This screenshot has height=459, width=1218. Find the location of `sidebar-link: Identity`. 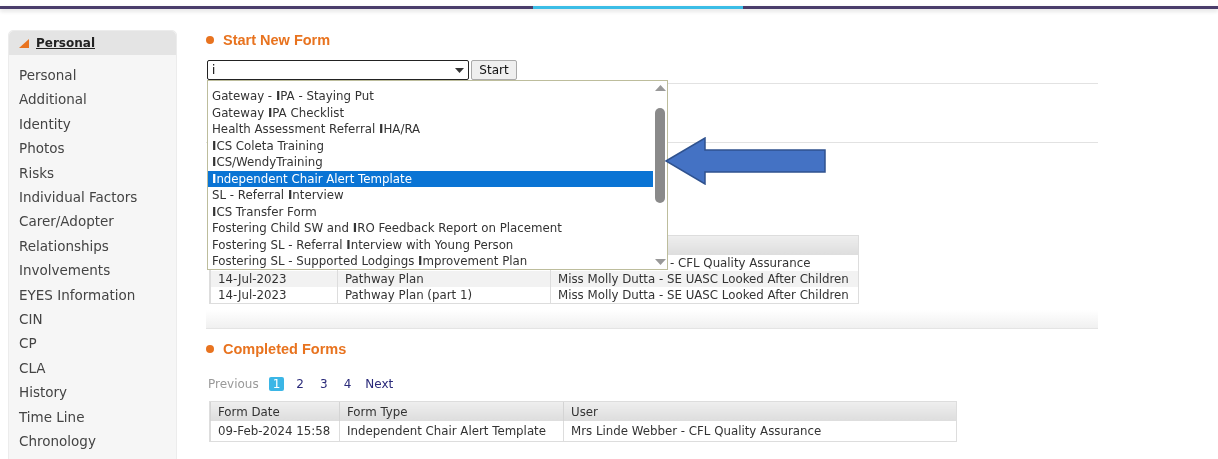

sidebar-link: Identity is located at coordinates (97, 124).